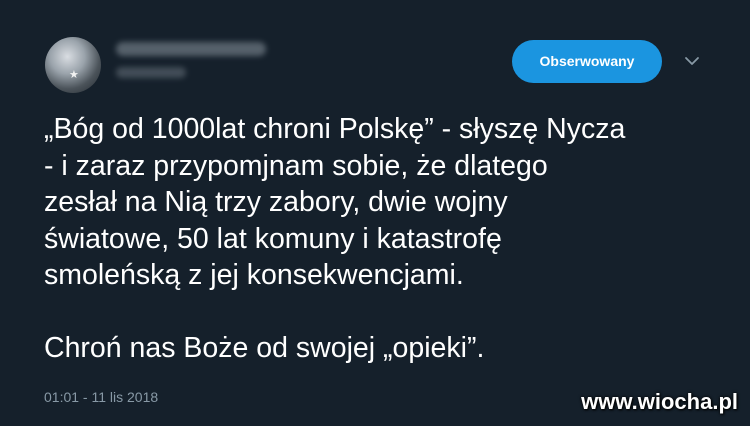 Image resolution: width=750 pixels, height=426 pixels. Describe the element at coordinates (273, 238) in the screenshot. I see `tweet-line: światowe, 50 lat komuny i katastrofę` at that location.